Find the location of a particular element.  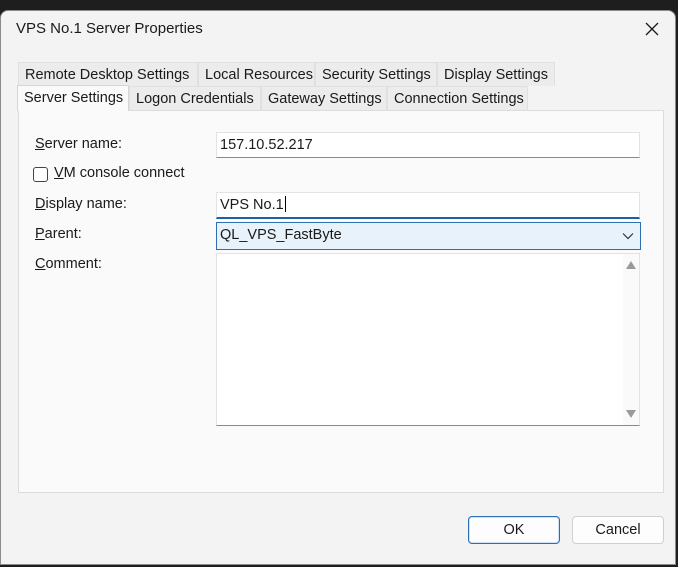

cancel-button: Cancel is located at coordinates (618, 530).